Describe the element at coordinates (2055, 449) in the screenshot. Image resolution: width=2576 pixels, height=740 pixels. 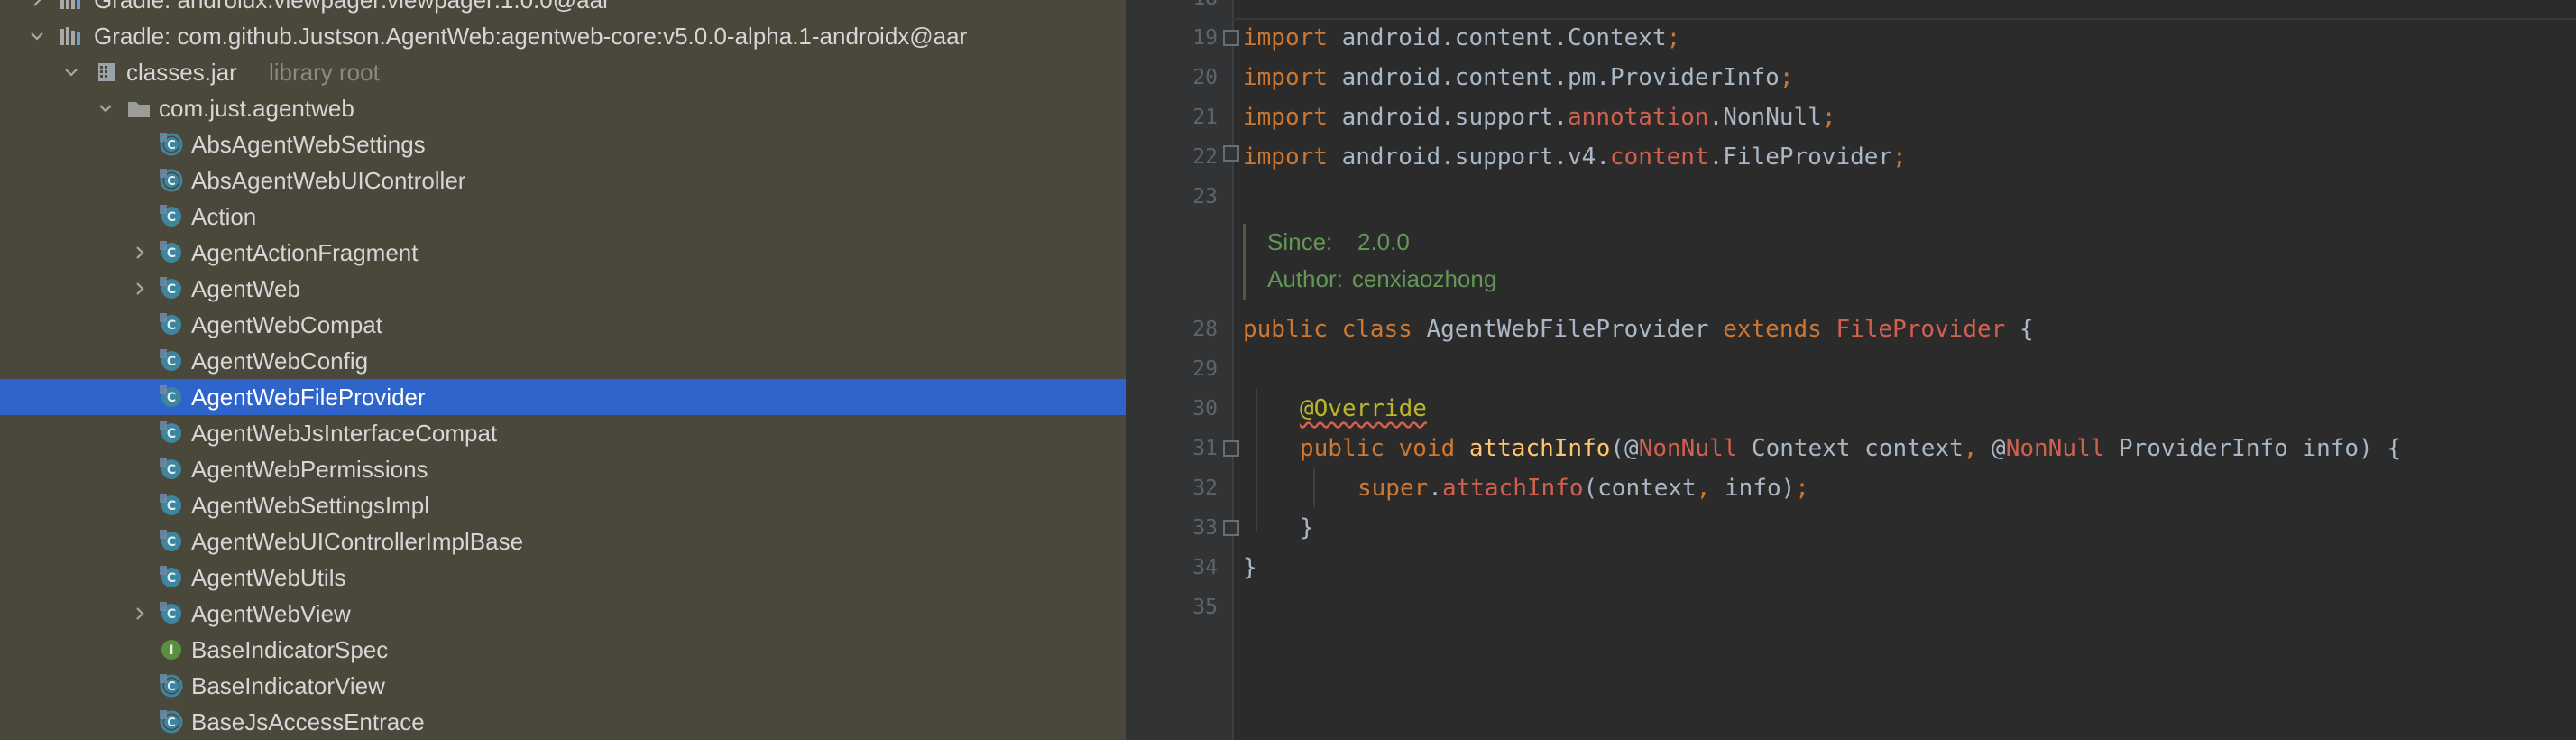
I see `unresolved-token: NonNull` at that location.